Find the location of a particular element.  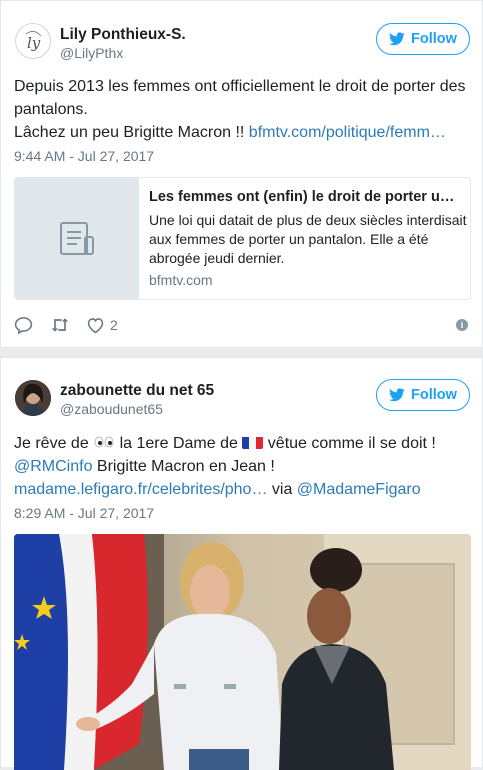

like-icon is located at coordinates (96, 325).